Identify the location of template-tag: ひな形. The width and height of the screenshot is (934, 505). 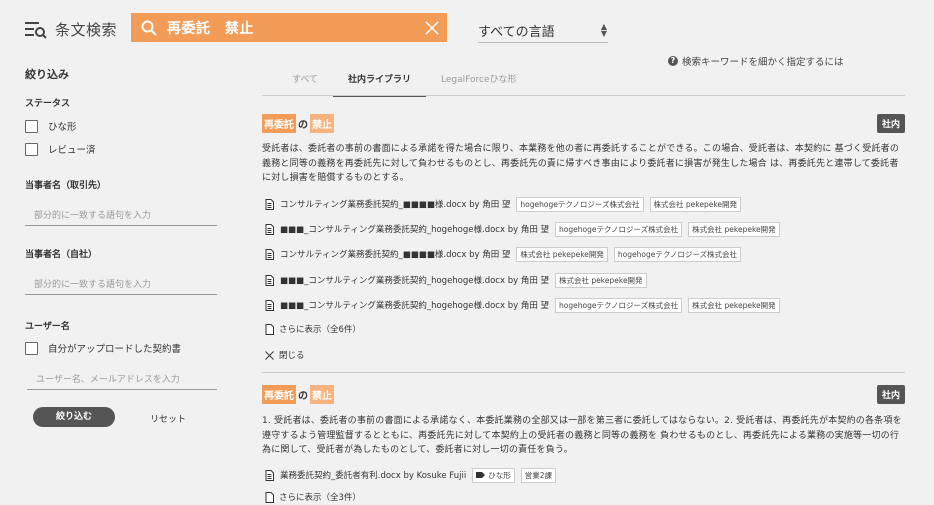
(493, 475).